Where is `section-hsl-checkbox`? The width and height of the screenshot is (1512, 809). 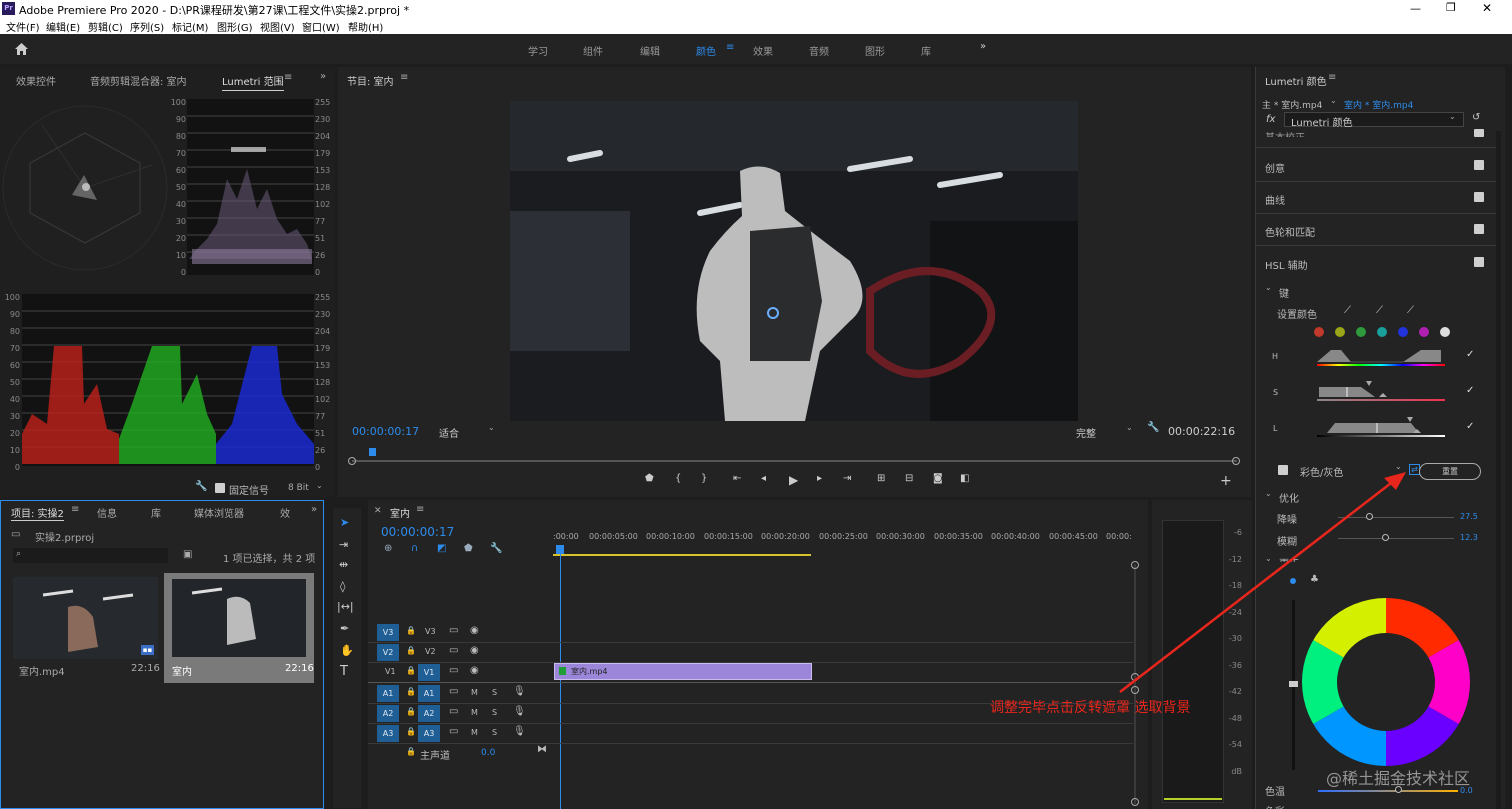 section-hsl-checkbox is located at coordinates (1479, 262).